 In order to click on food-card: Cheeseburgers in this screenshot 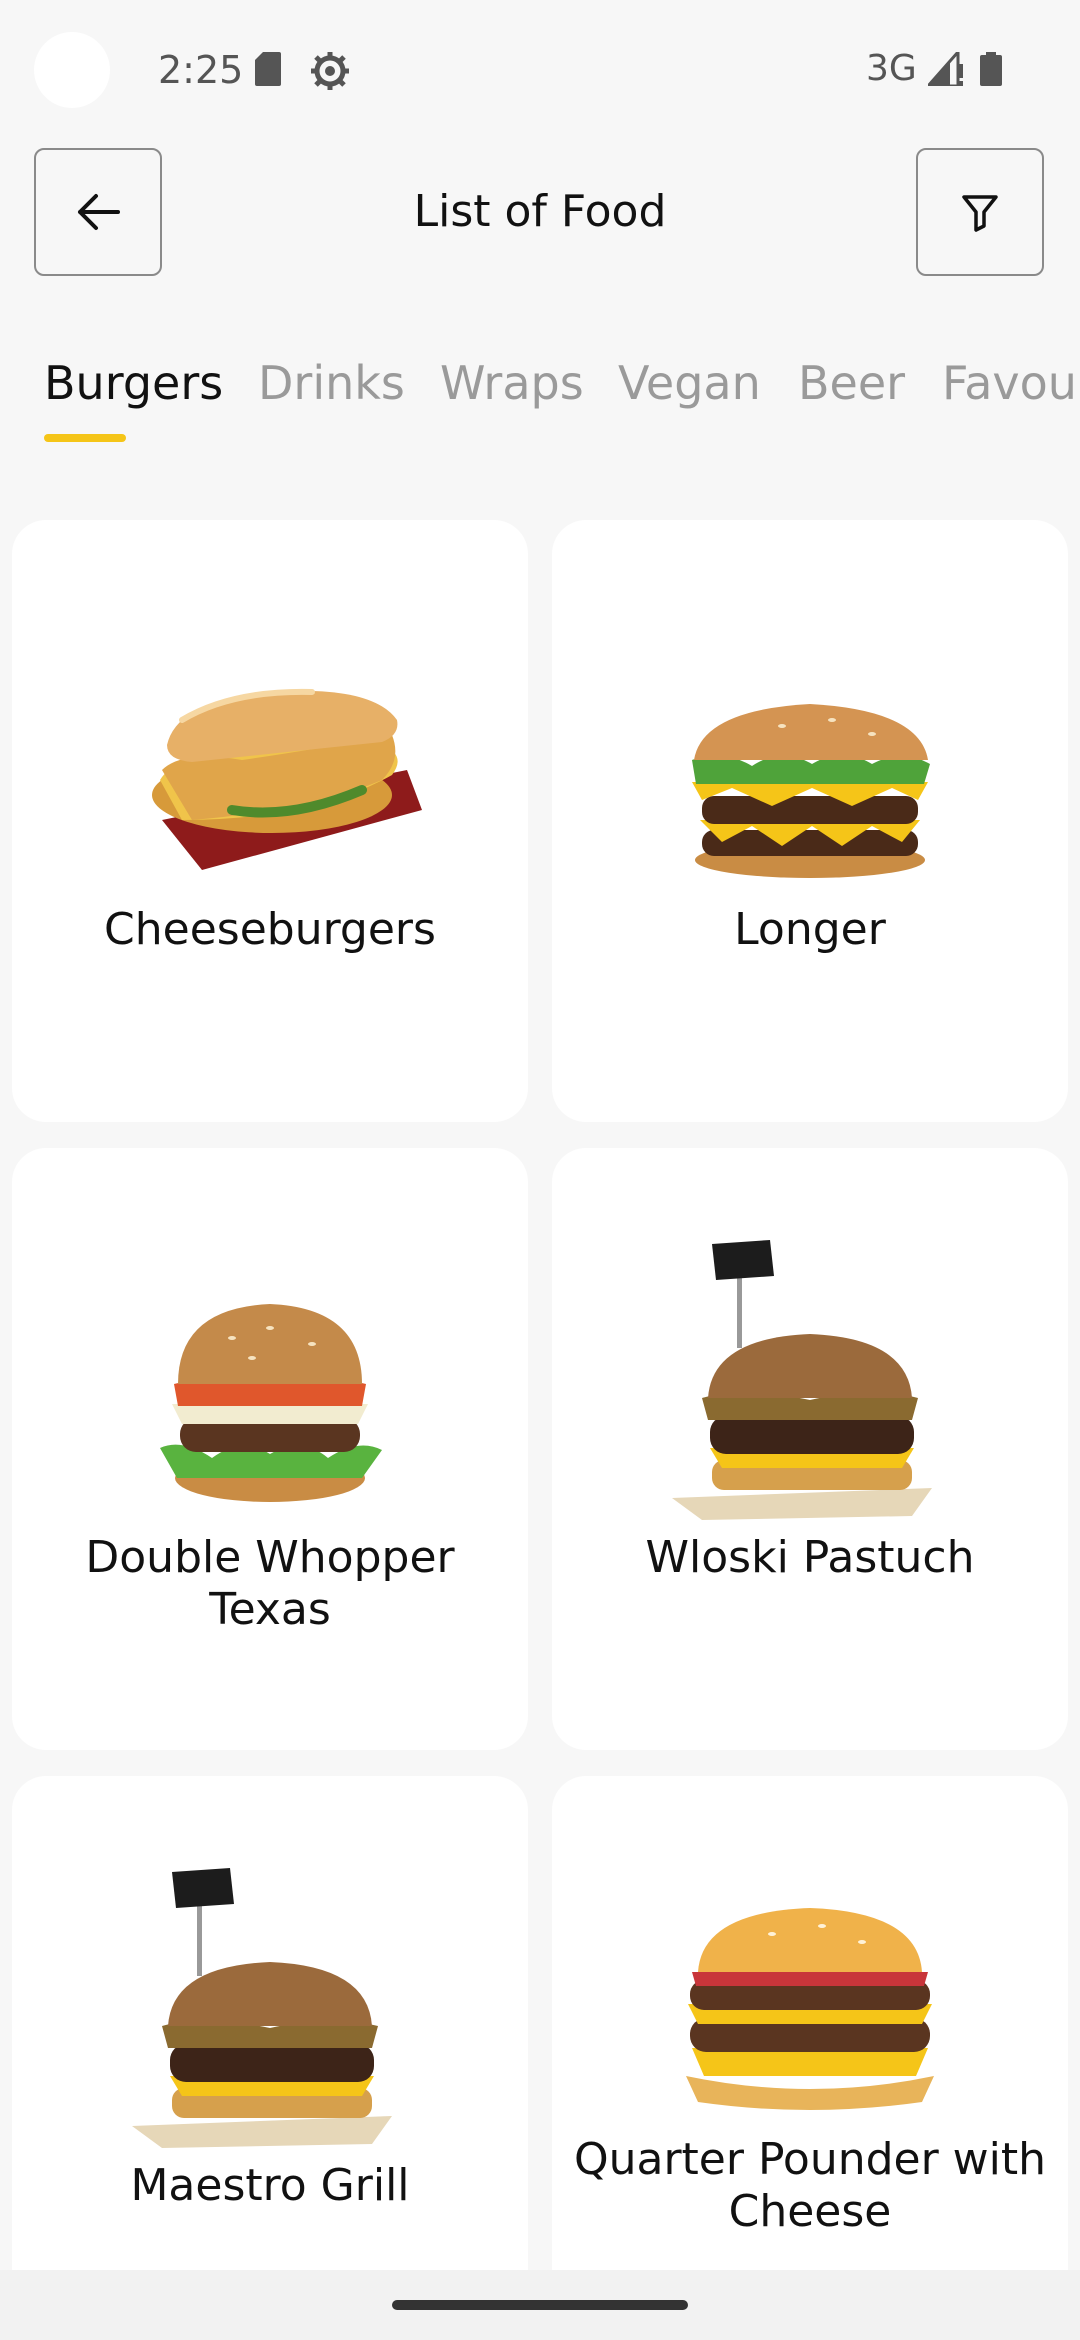, I will do `click(270, 821)`.